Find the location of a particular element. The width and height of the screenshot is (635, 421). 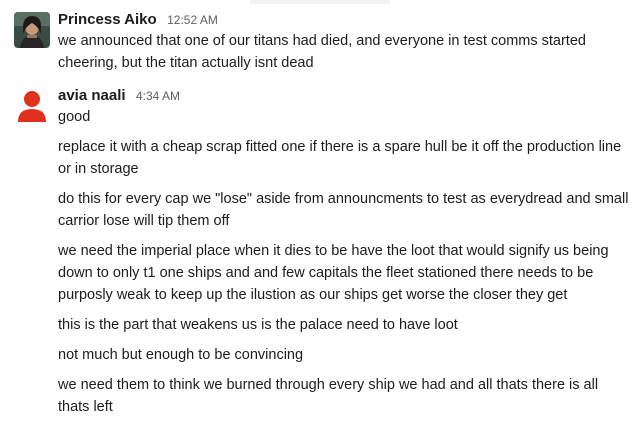

scroll-edge-strip is located at coordinates (320, 2).